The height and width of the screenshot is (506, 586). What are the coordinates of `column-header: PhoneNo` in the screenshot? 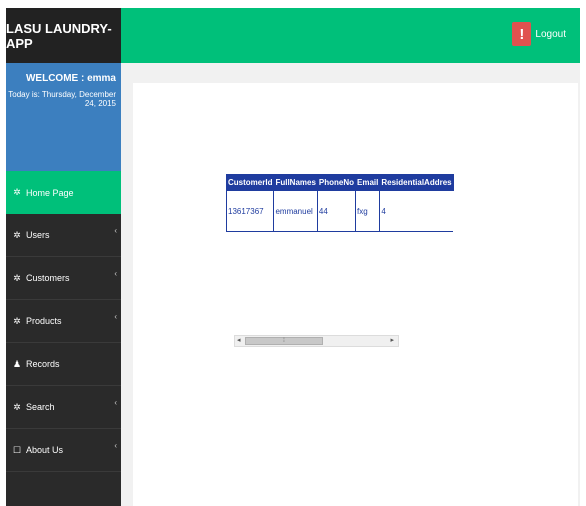 It's located at (336, 182).